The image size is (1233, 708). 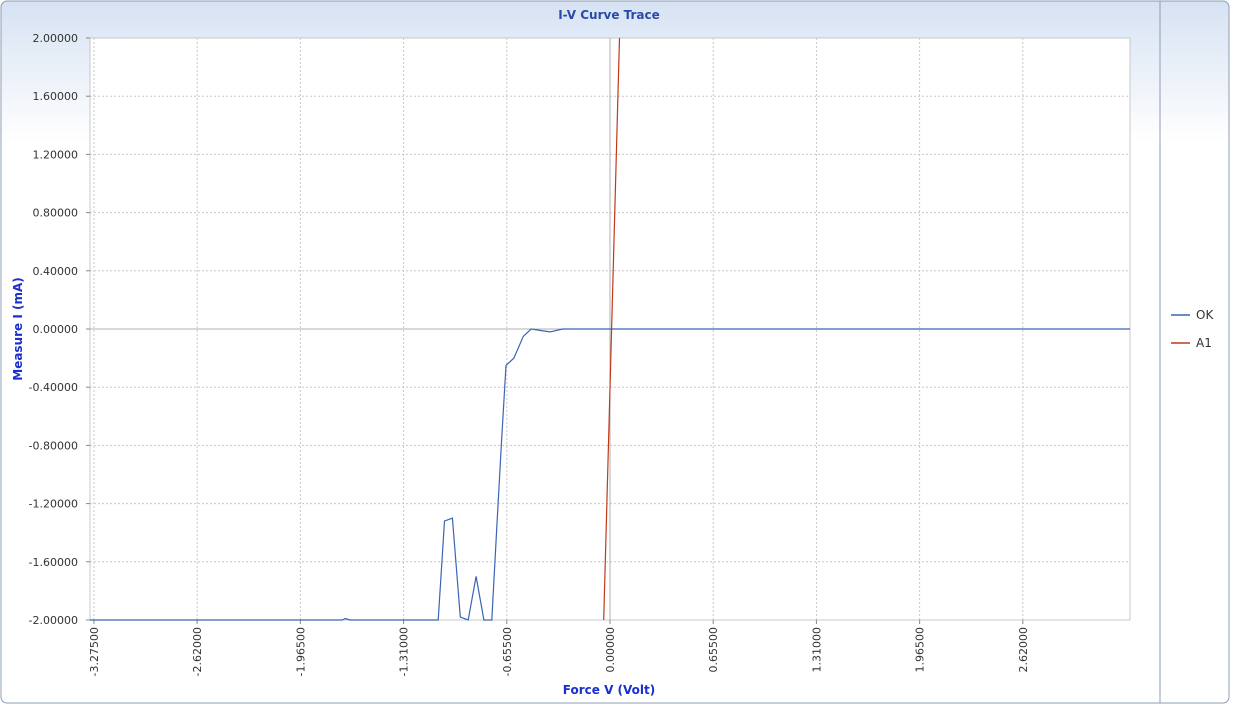 What do you see at coordinates (56, 96) in the screenshot?
I see `y-tick-label: 1.60000` at bounding box center [56, 96].